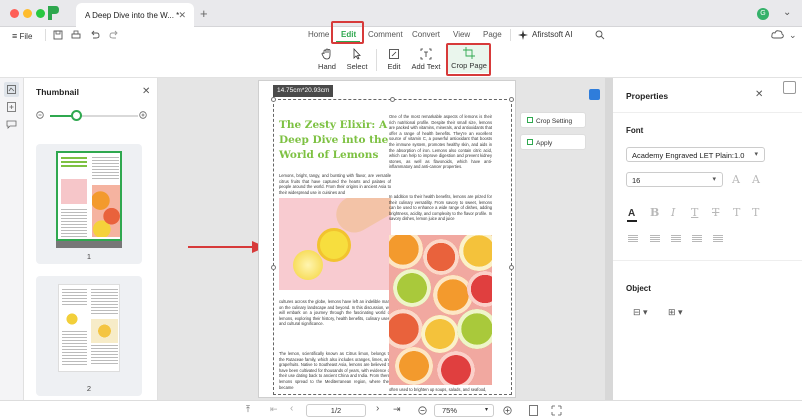  I want to click on crop-dimension-badge: 14.75cm*20.93cm, so click(303, 91).